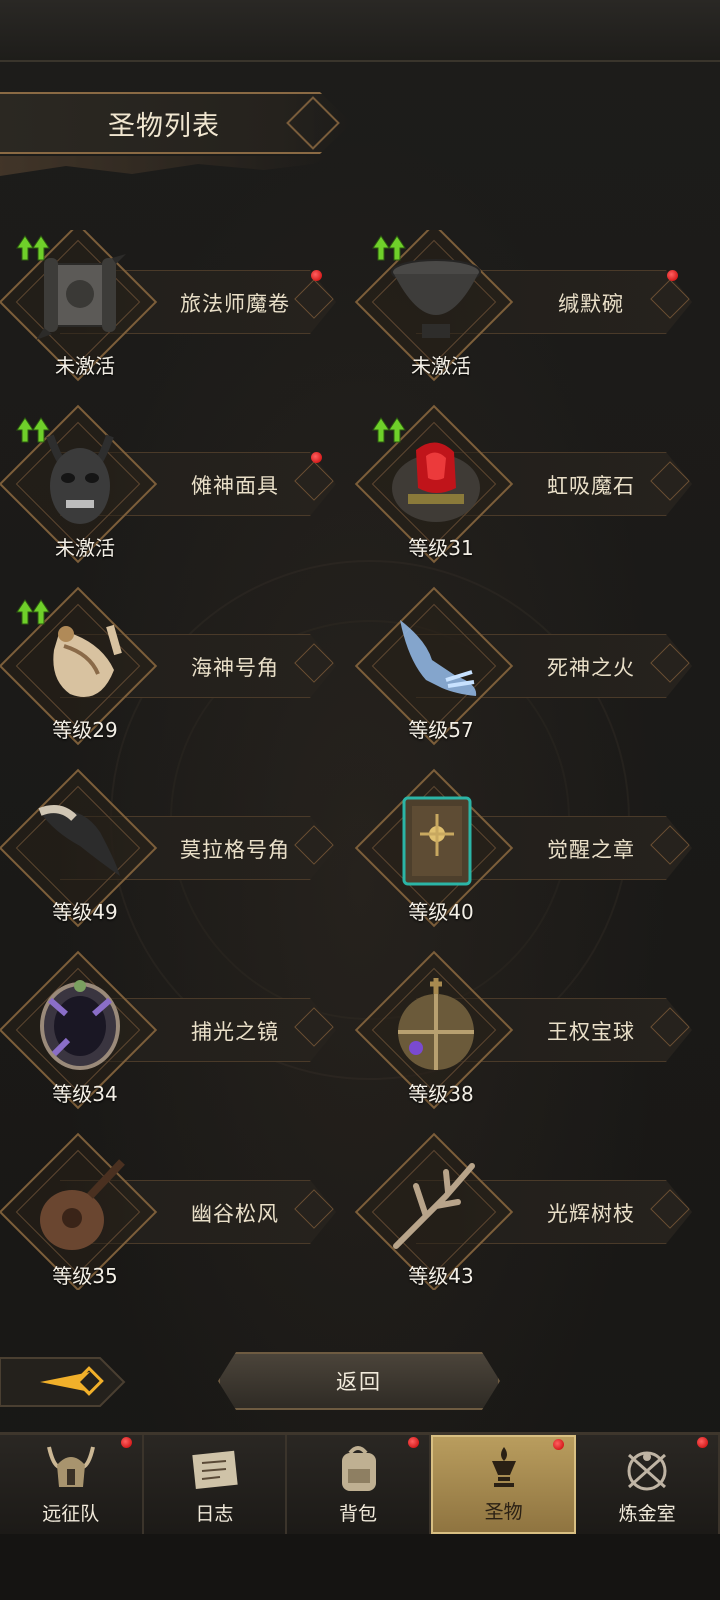 The image size is (720, 1600). What do you see at coordinates (235, 1032) in the screenshot?
I see `relic-name: 捕光之镜` at bounding box center [235, 1032].